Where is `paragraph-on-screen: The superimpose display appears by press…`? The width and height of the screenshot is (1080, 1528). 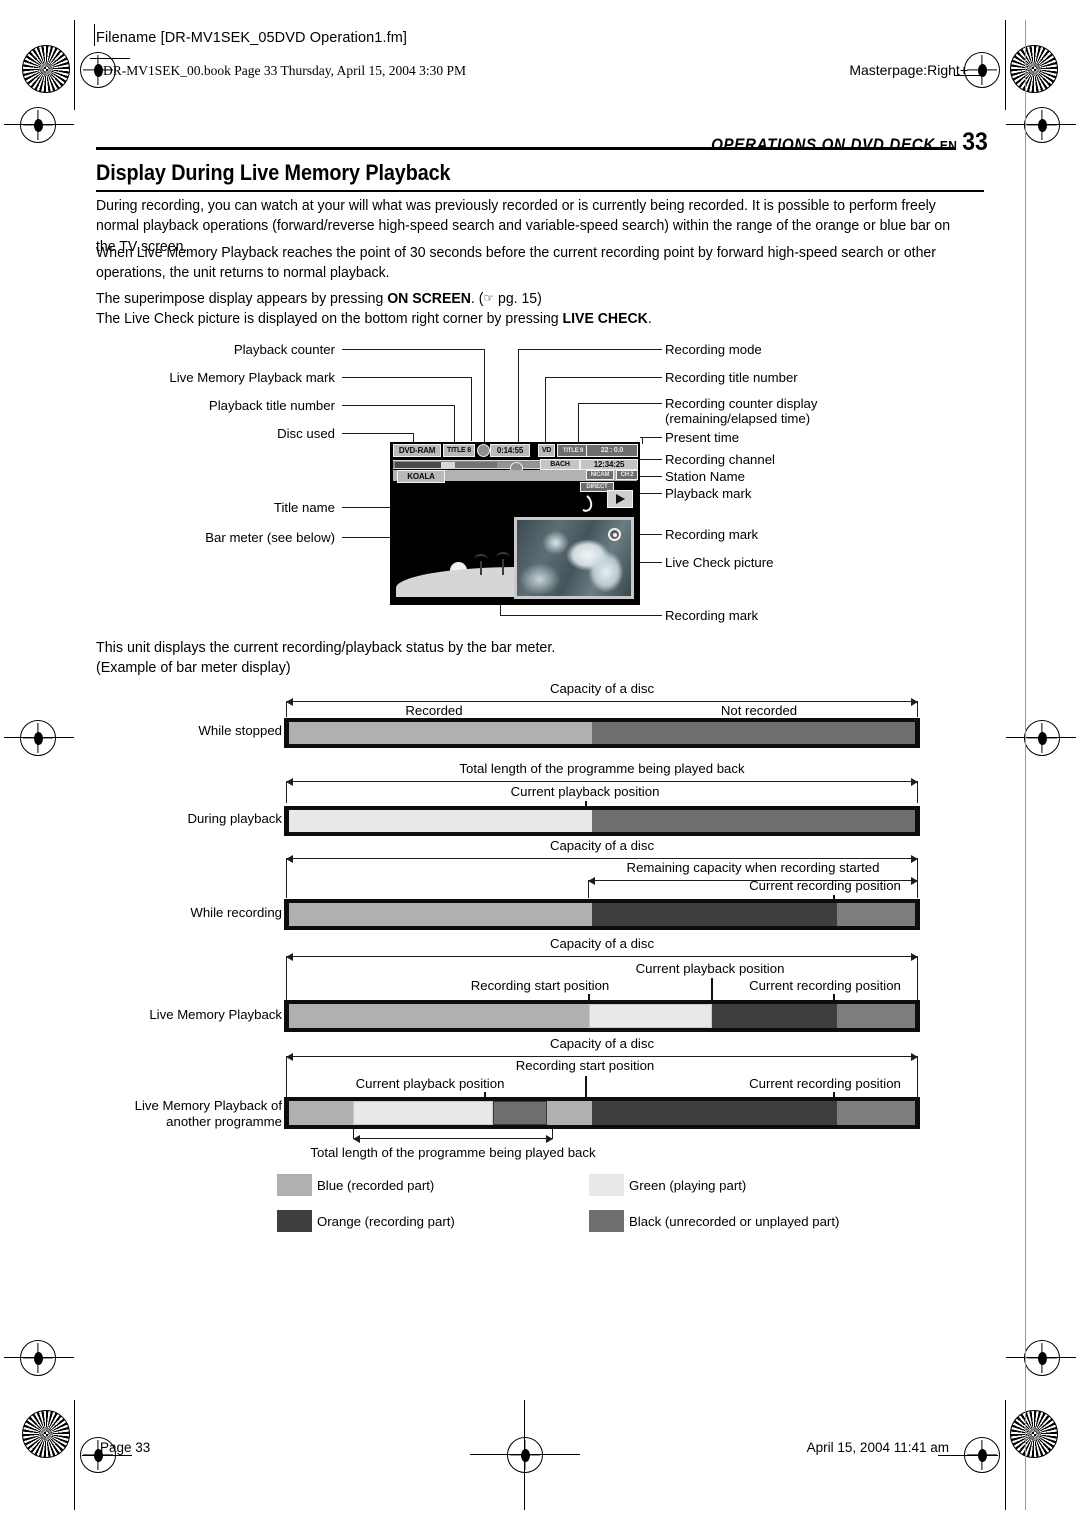 paragraph-on-screen: The superimpose display appears by press… is located at coordinates (534, 299).